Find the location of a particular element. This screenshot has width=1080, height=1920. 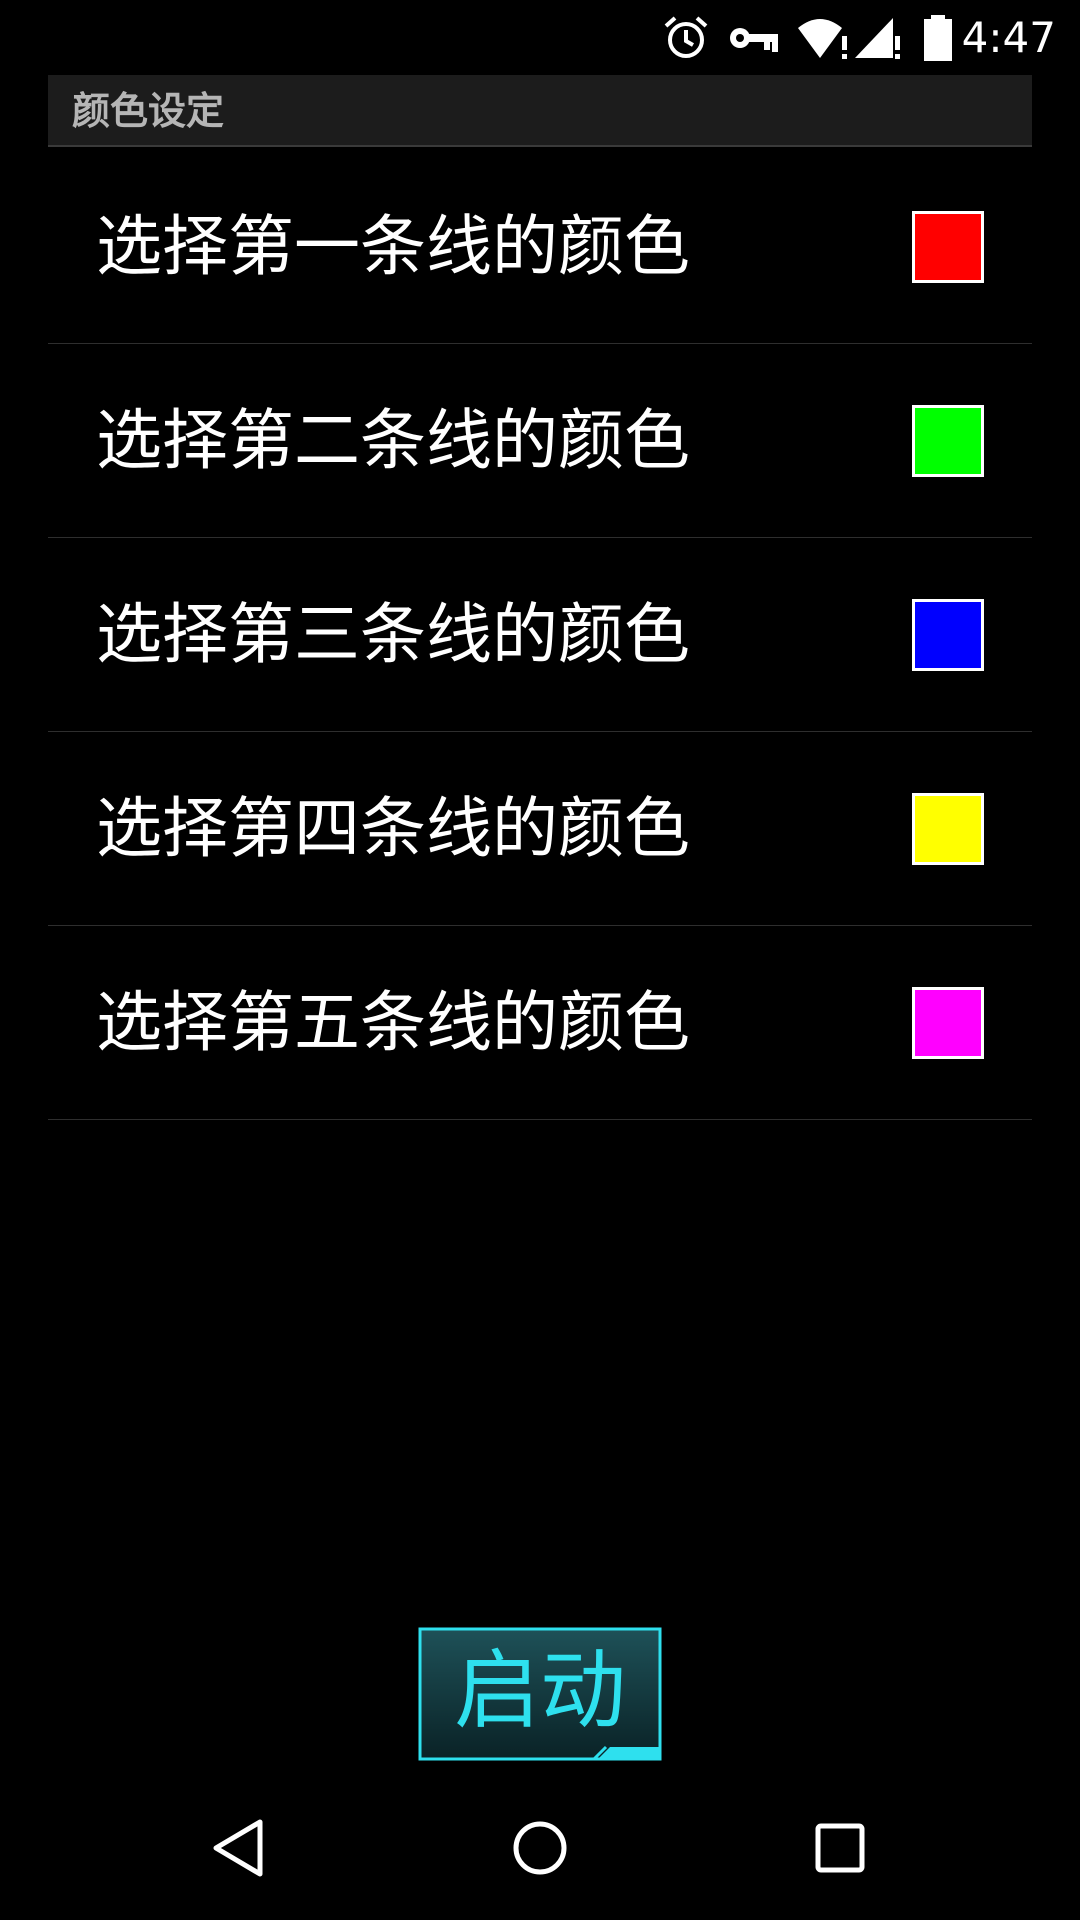

color-item-line-1: 选择第一条线的颜色 is located at coordinates (540, 247).